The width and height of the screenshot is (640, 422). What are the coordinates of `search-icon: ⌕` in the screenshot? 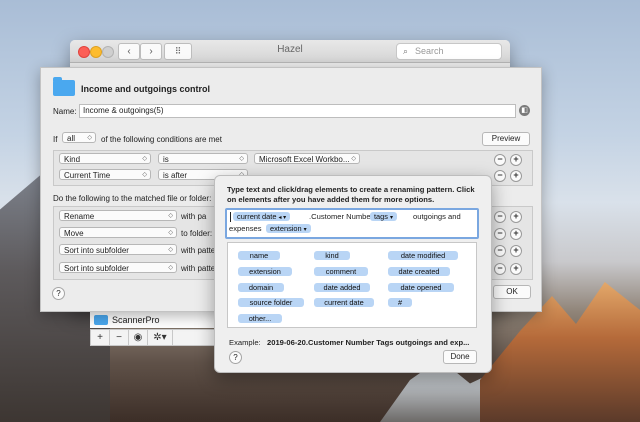 It's located at (406, 51).